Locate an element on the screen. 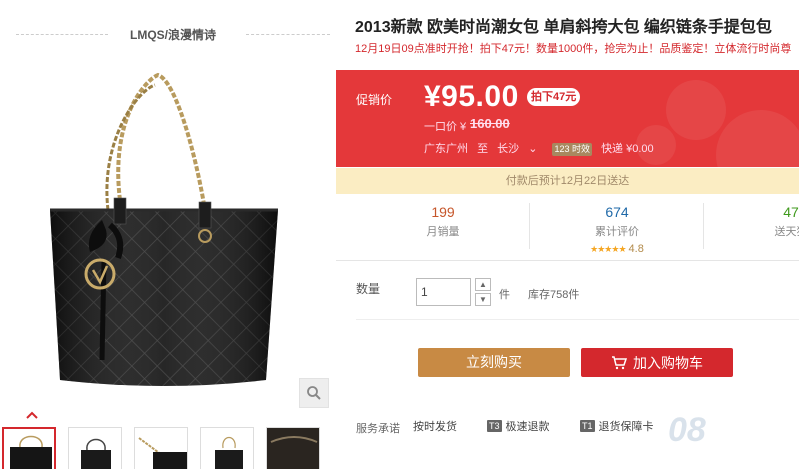 This screenshot has width=799, height=469. original-price-label: 一口价 ¥ is located at coordinates (445, 127).